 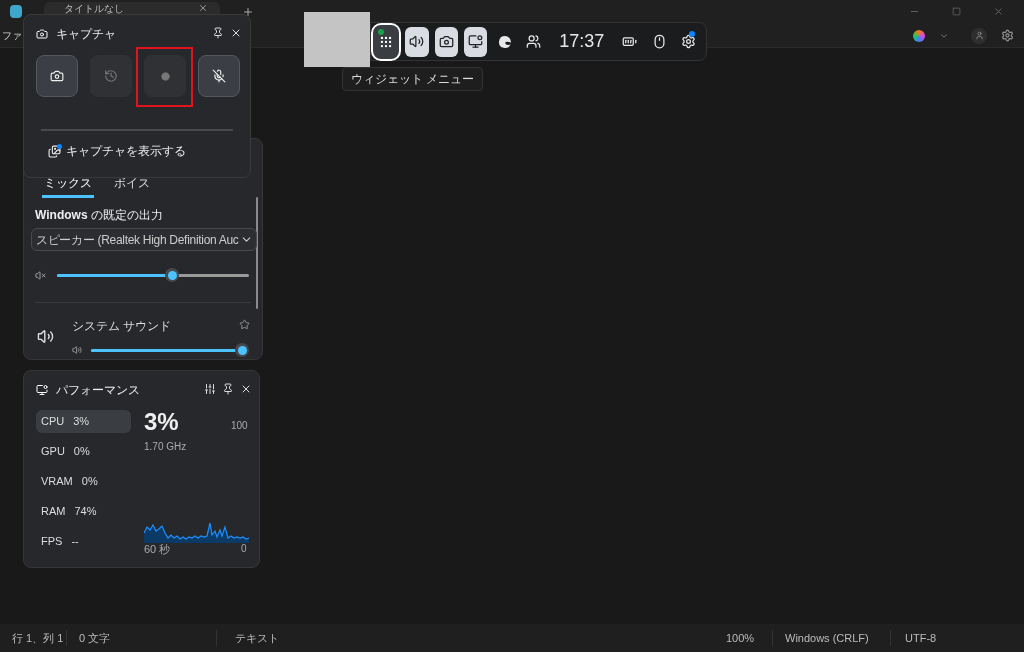 What do you see at coordinates (257, 638) in the screenshot?
I see `status-text: テキスト` at bounding box center [257, 638].